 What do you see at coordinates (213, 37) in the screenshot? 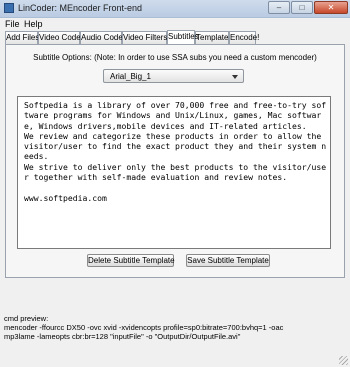
I see `tab-templates: Templates` at bounding box center [213, 37].